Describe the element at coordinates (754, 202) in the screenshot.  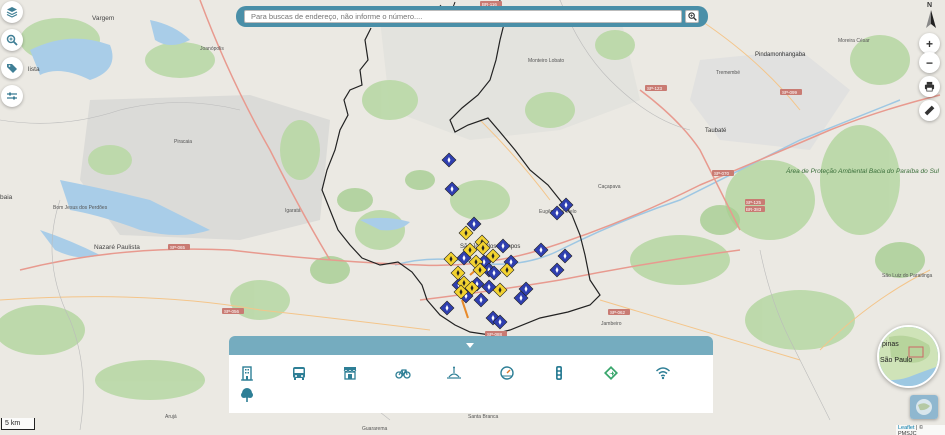
I see `shield-sp125: SP-125` at that location.